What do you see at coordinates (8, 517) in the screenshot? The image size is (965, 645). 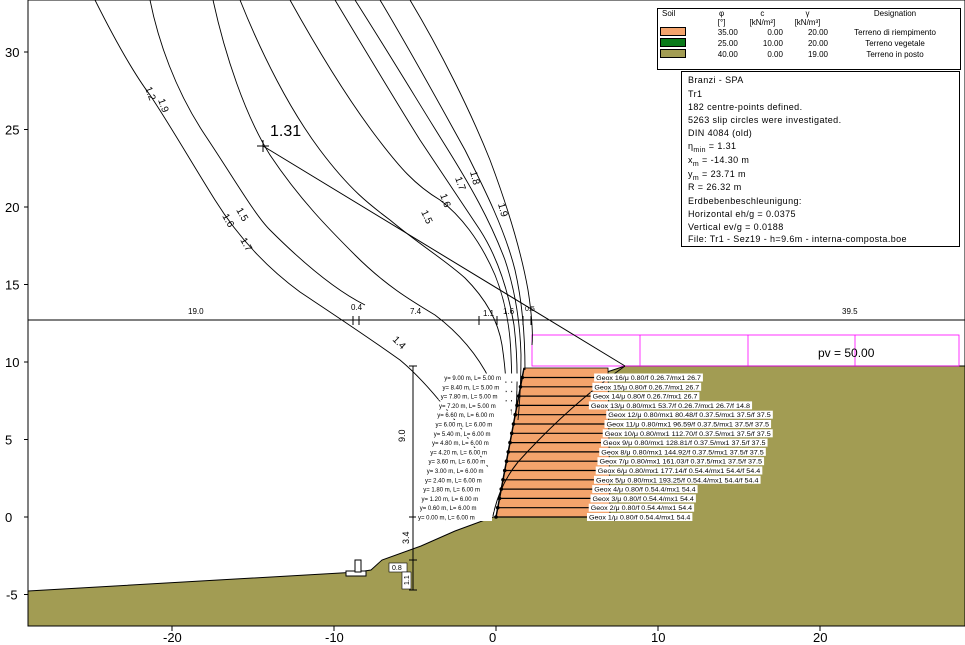 I see `y-tick-label: 0` at bounding box center [8, 517].